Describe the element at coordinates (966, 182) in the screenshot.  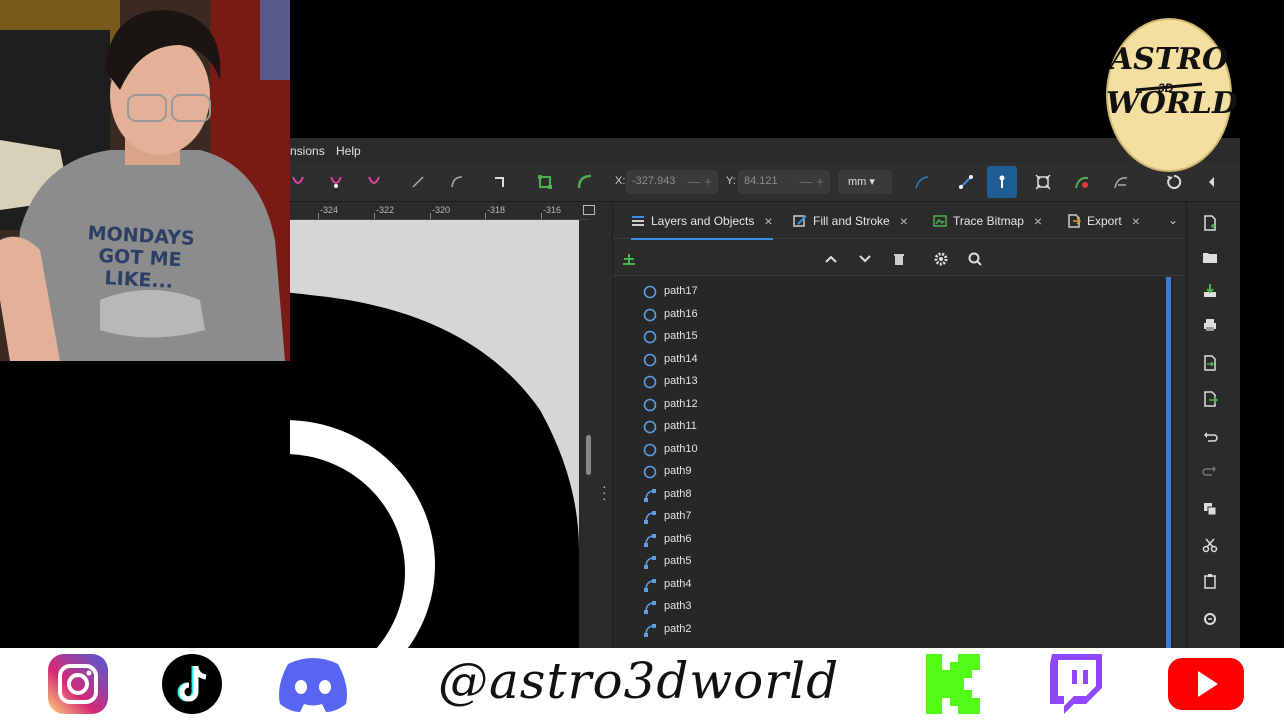
I see `bspline-icon` at that location.